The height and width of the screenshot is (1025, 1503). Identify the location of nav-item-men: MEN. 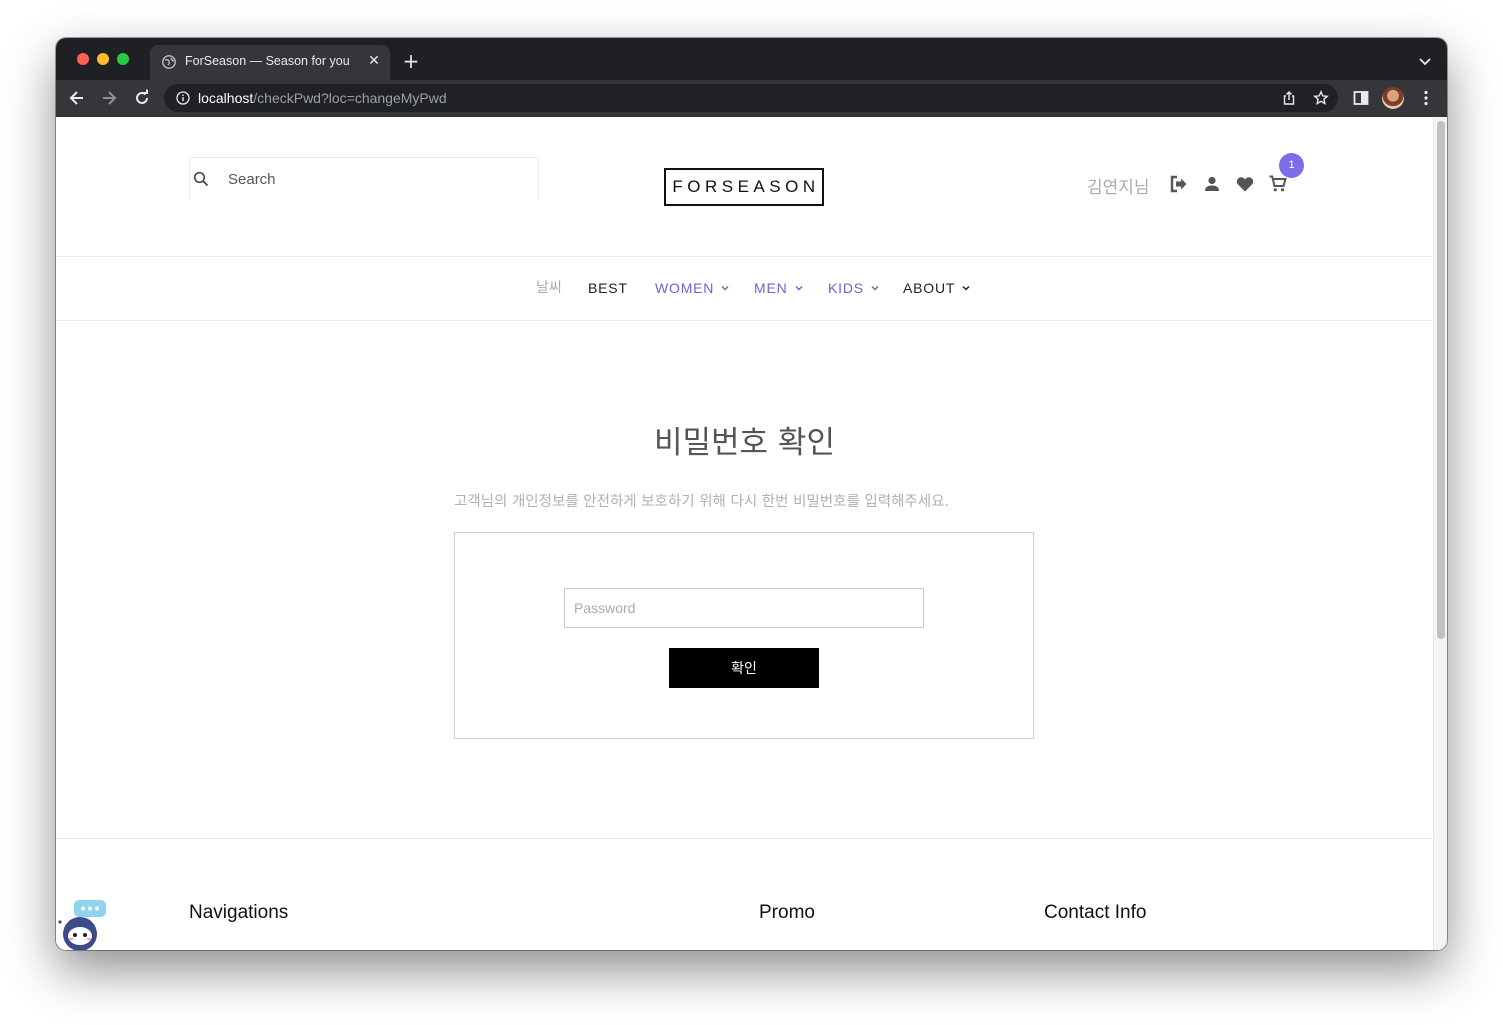
(779, 288).